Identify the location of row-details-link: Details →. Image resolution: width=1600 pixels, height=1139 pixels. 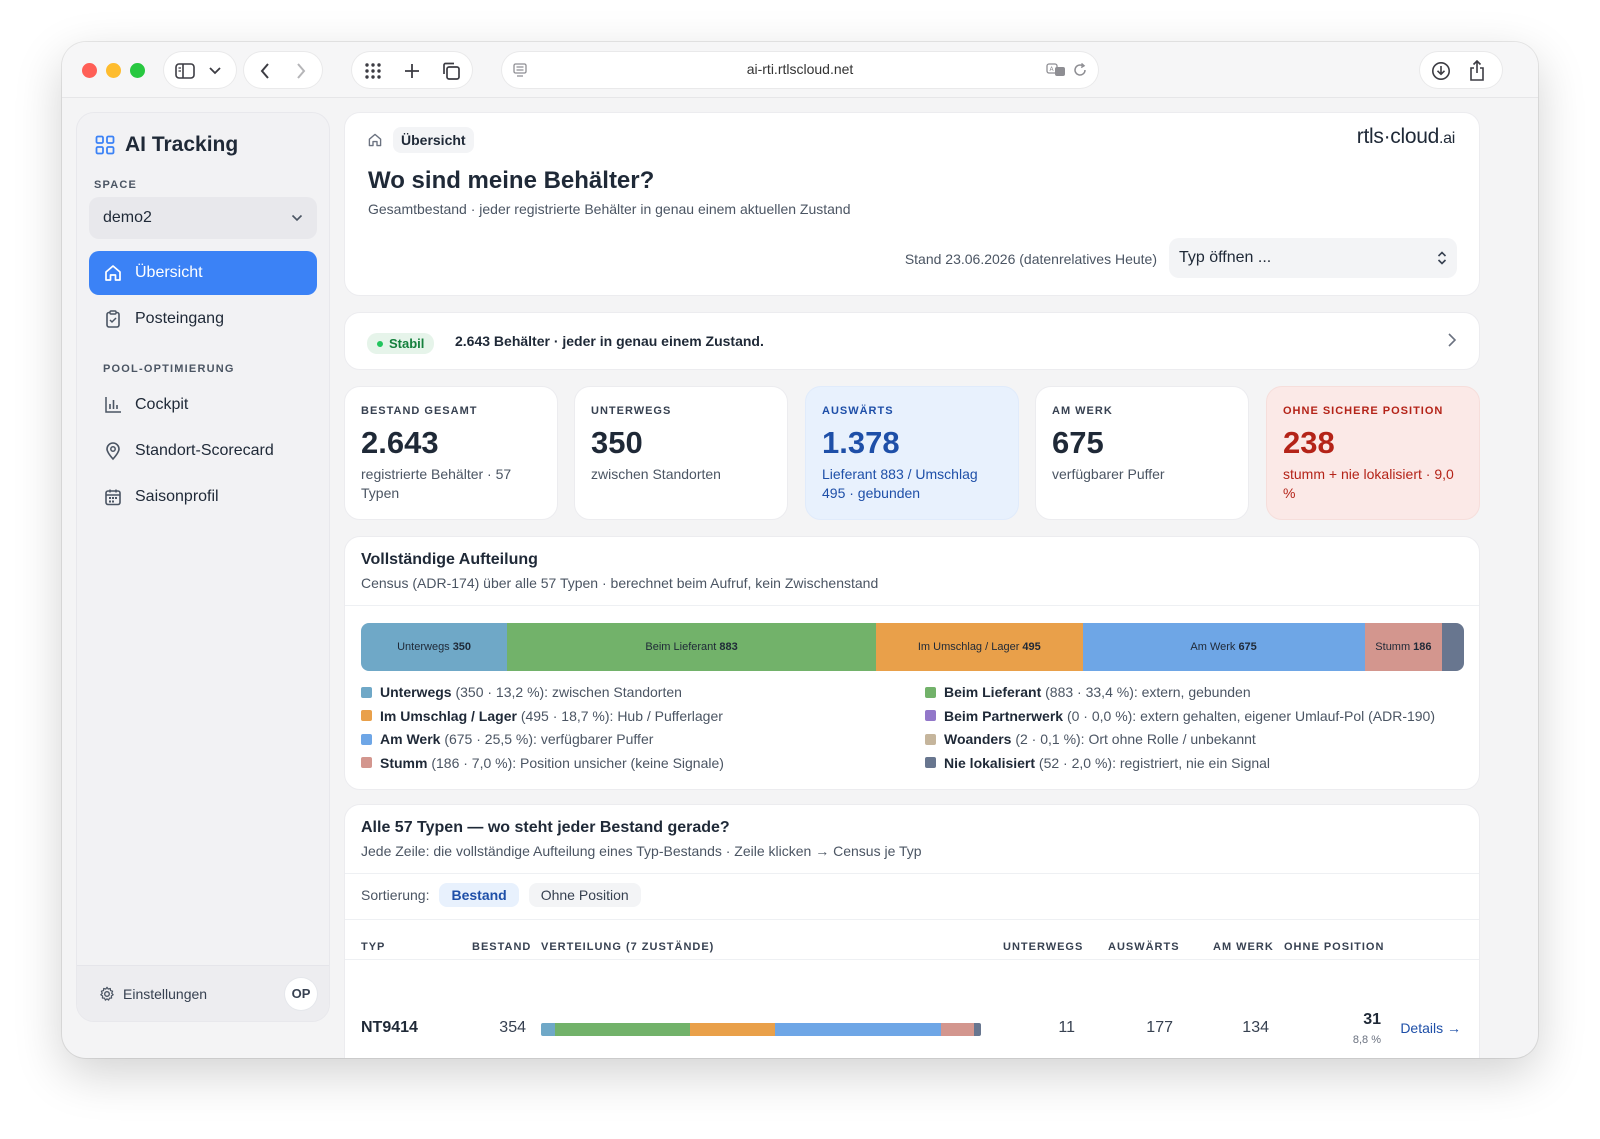
(1430, 1028).